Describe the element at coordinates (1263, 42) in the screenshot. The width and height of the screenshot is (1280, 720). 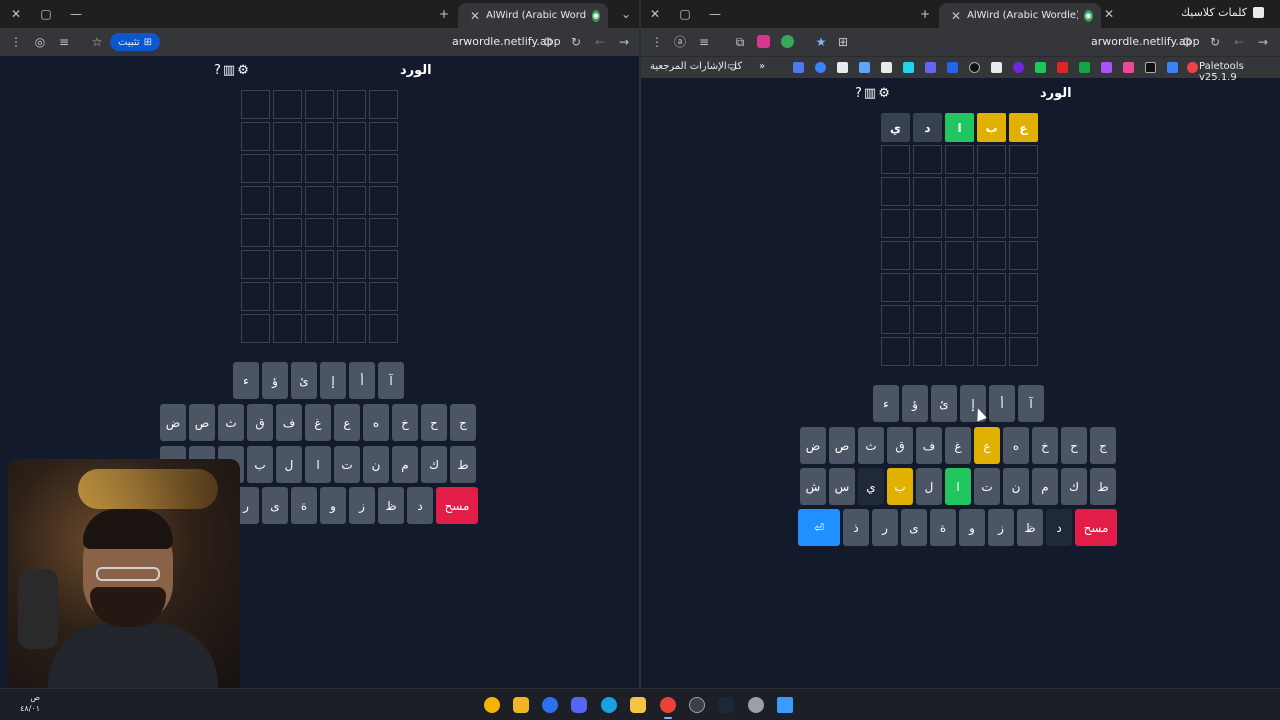
I see `back-icon: →` at that location.